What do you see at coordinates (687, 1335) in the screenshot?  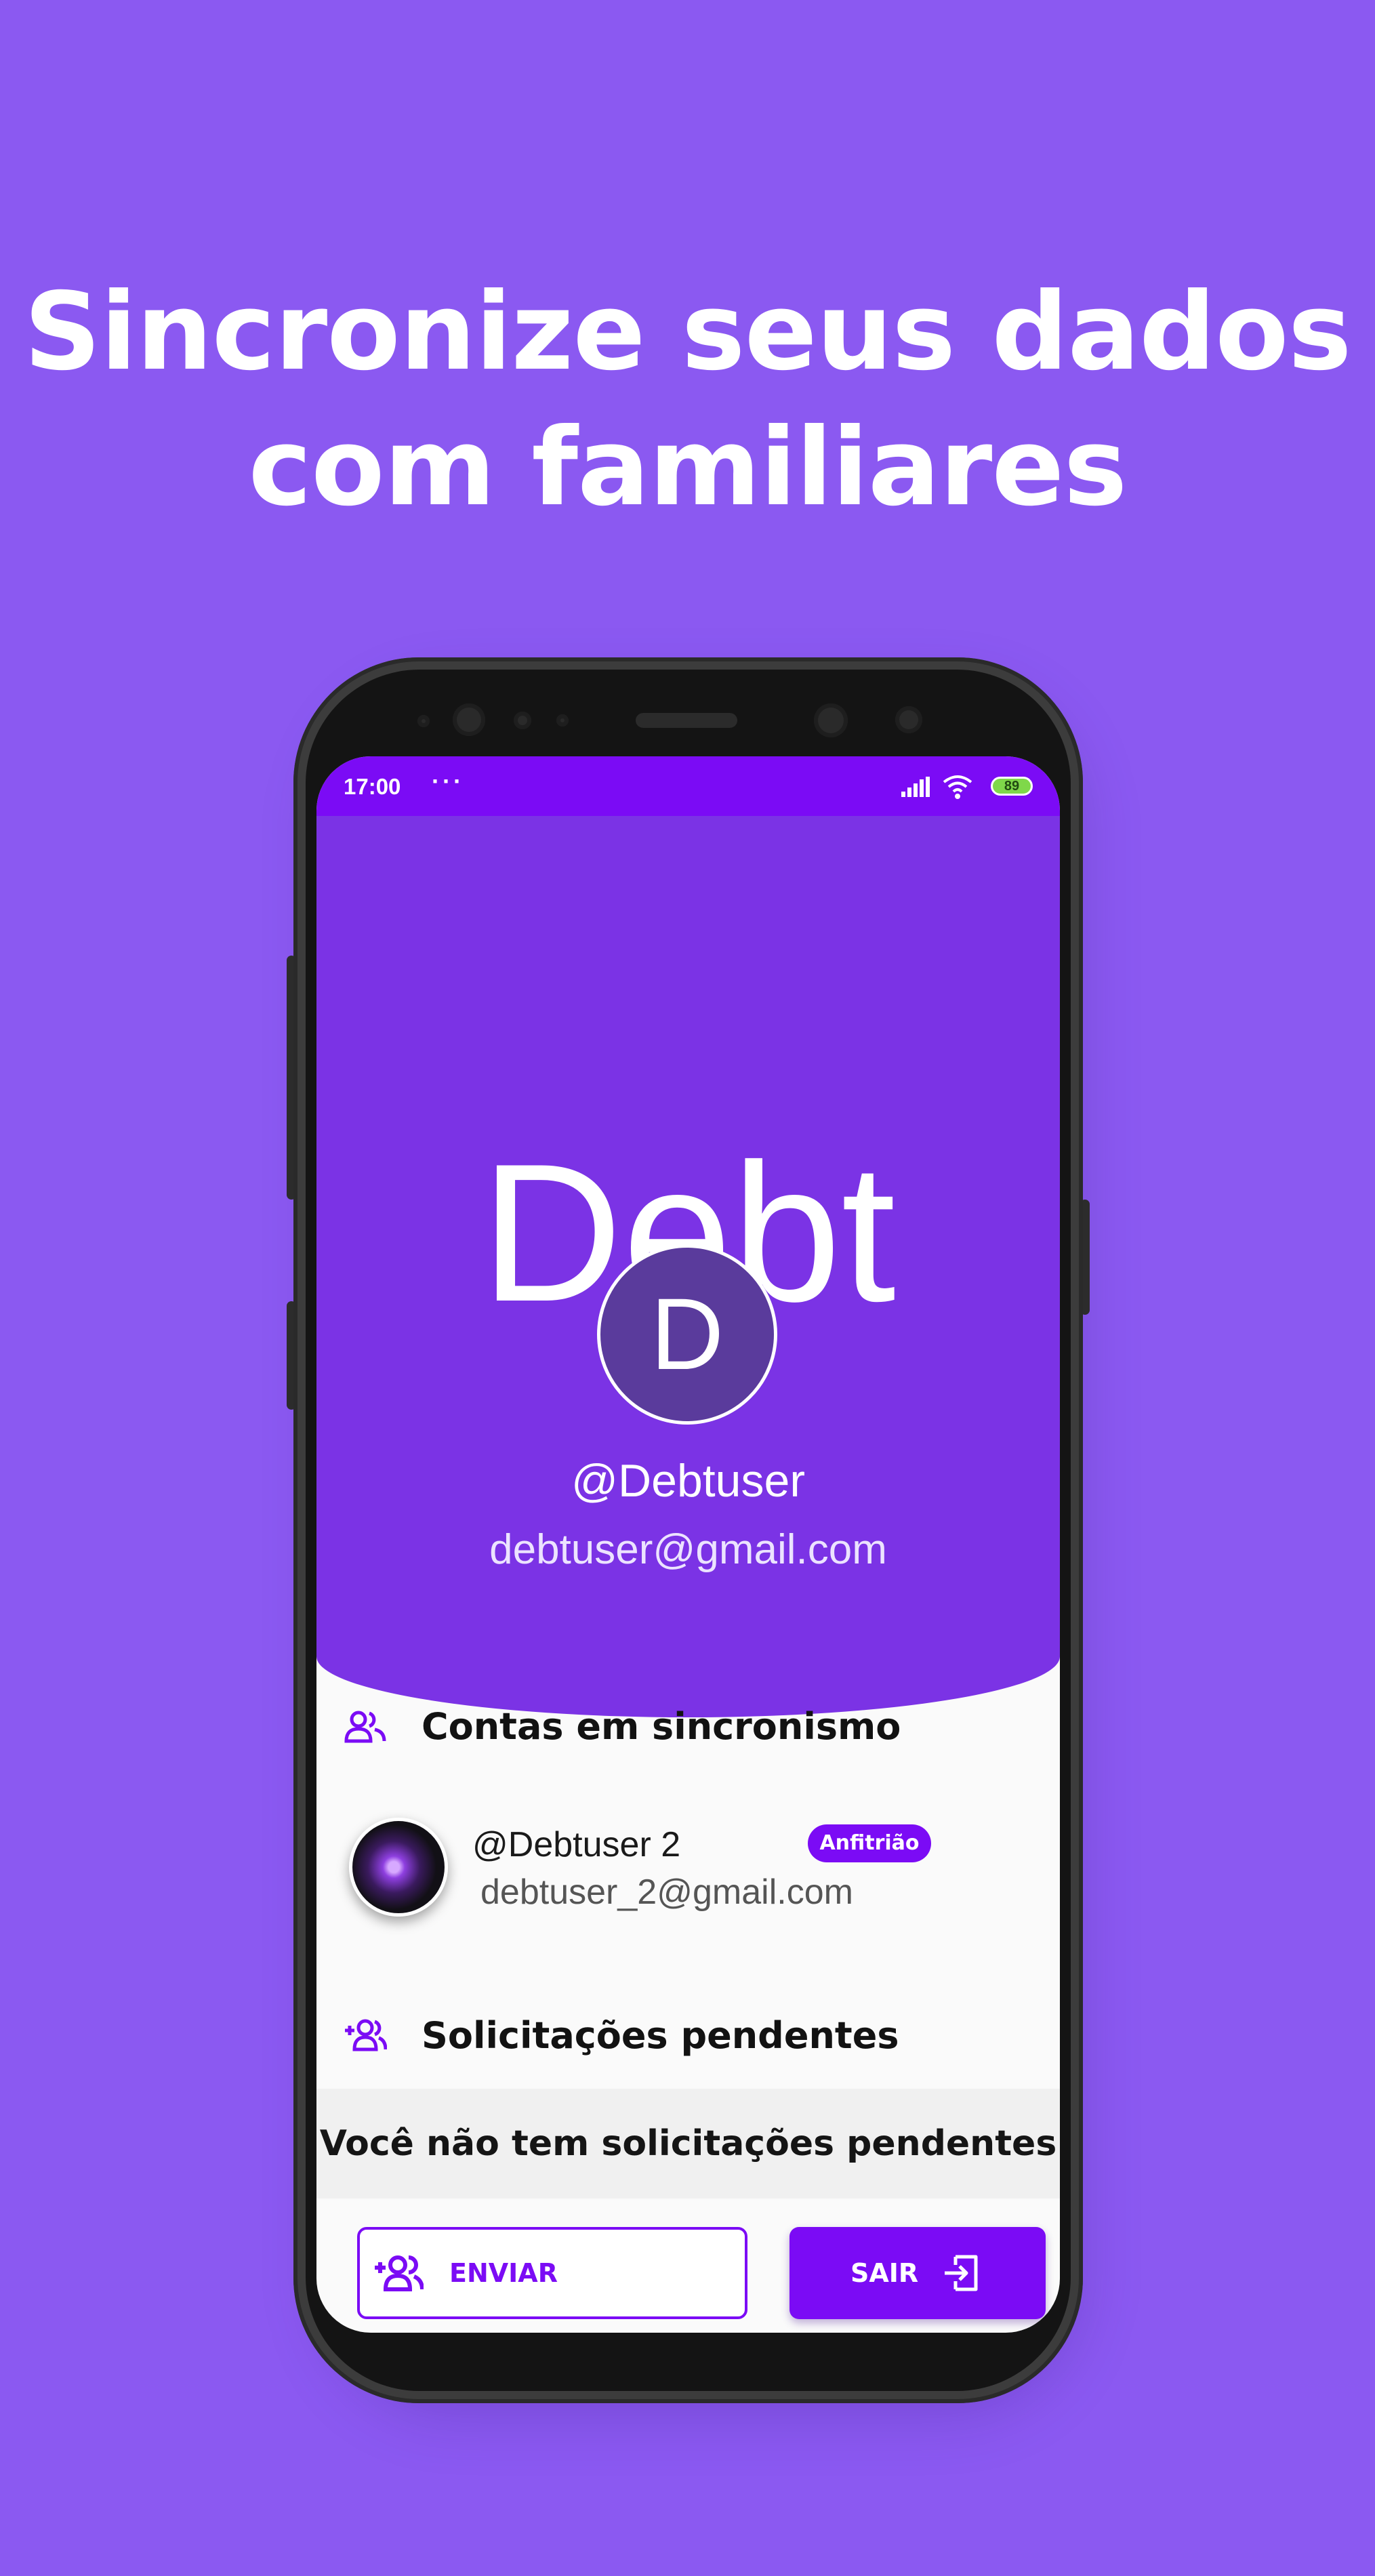 I see `user-avatar: D` at bounding box center [687, 1335].